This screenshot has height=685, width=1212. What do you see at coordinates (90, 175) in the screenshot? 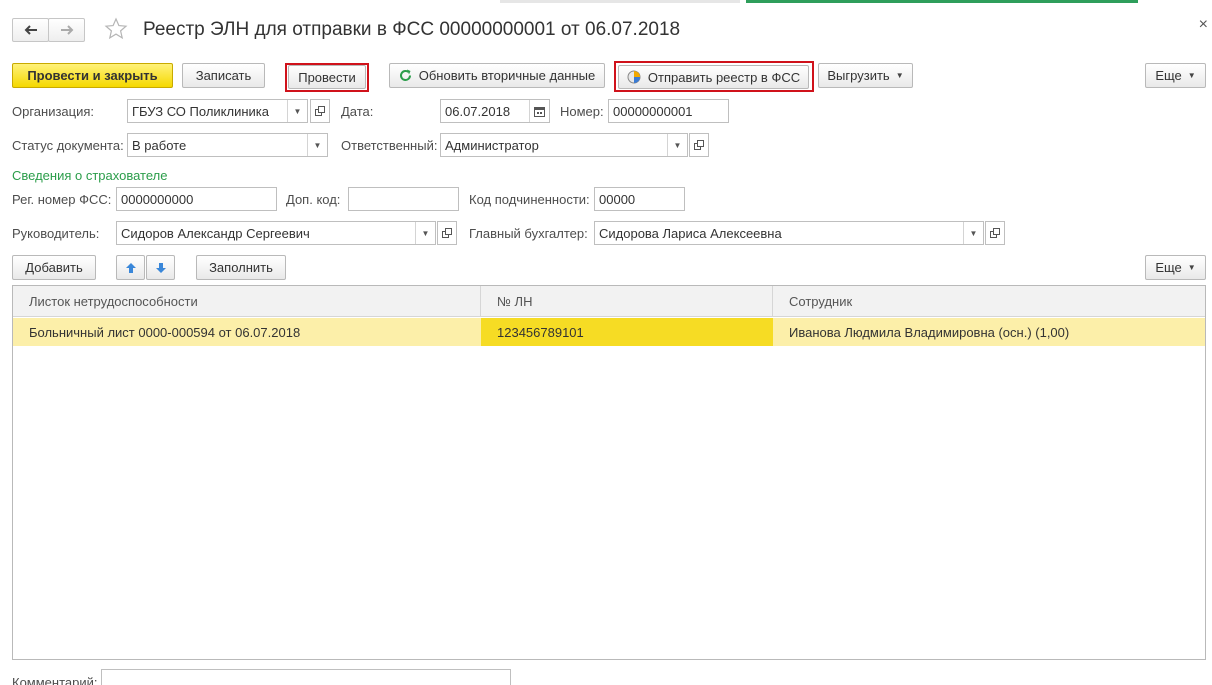
I see `insurer-section-title: Сведения о страхователе` at bounding box center [90, 175].